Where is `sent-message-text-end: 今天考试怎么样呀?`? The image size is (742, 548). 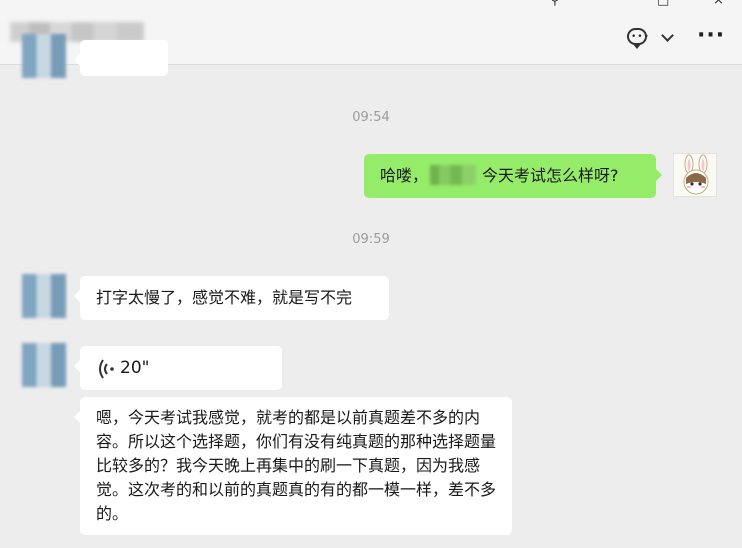
sent-message-text-end: 今天考试怎么样呀? is located at coordinates (550, 175).